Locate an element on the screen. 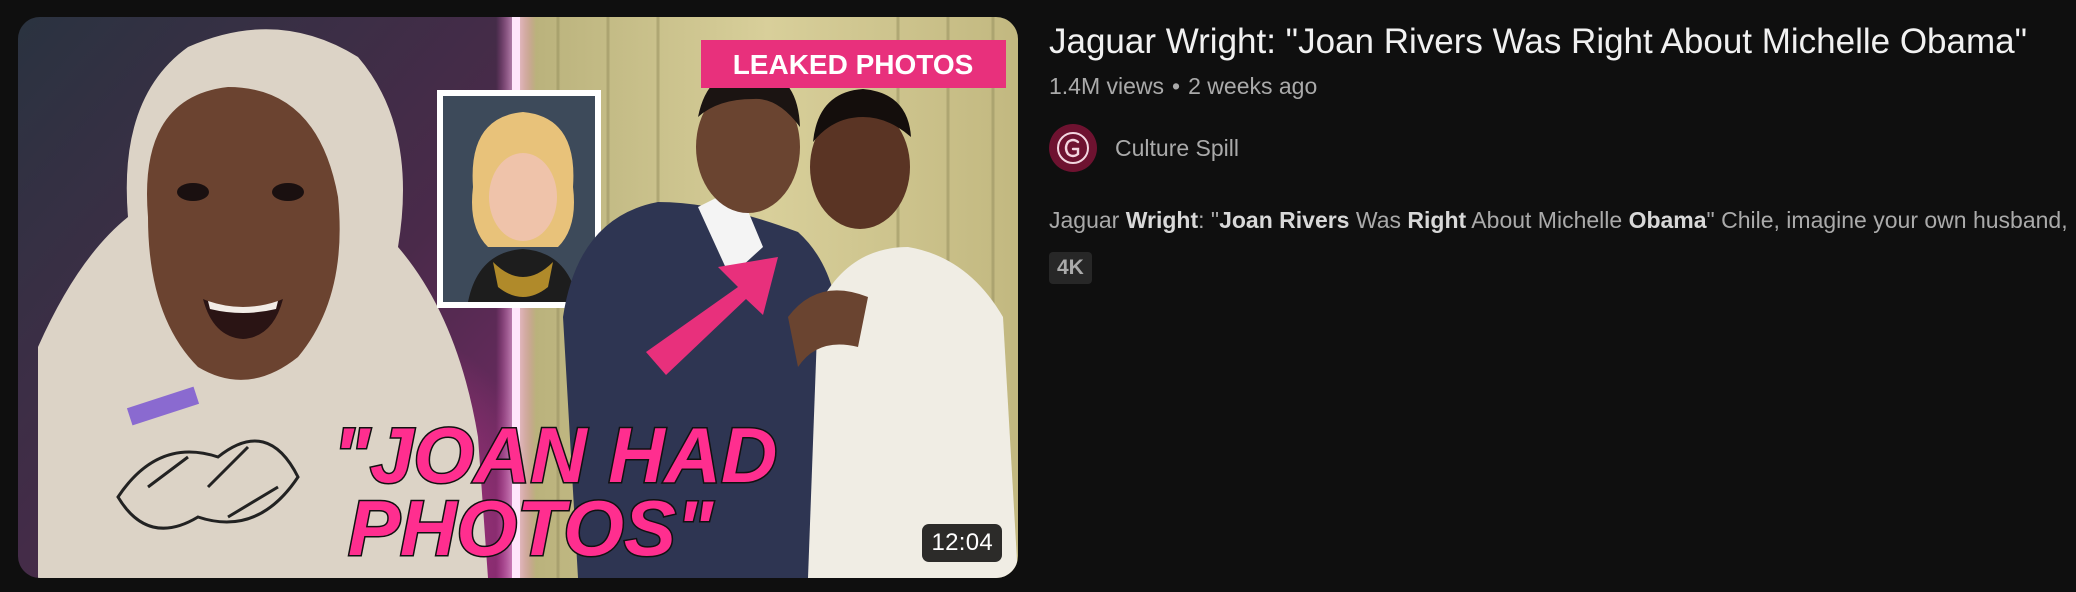 This screenshot has height=592, width=2076. channel-avatar is located at coordinates (1073, 148).